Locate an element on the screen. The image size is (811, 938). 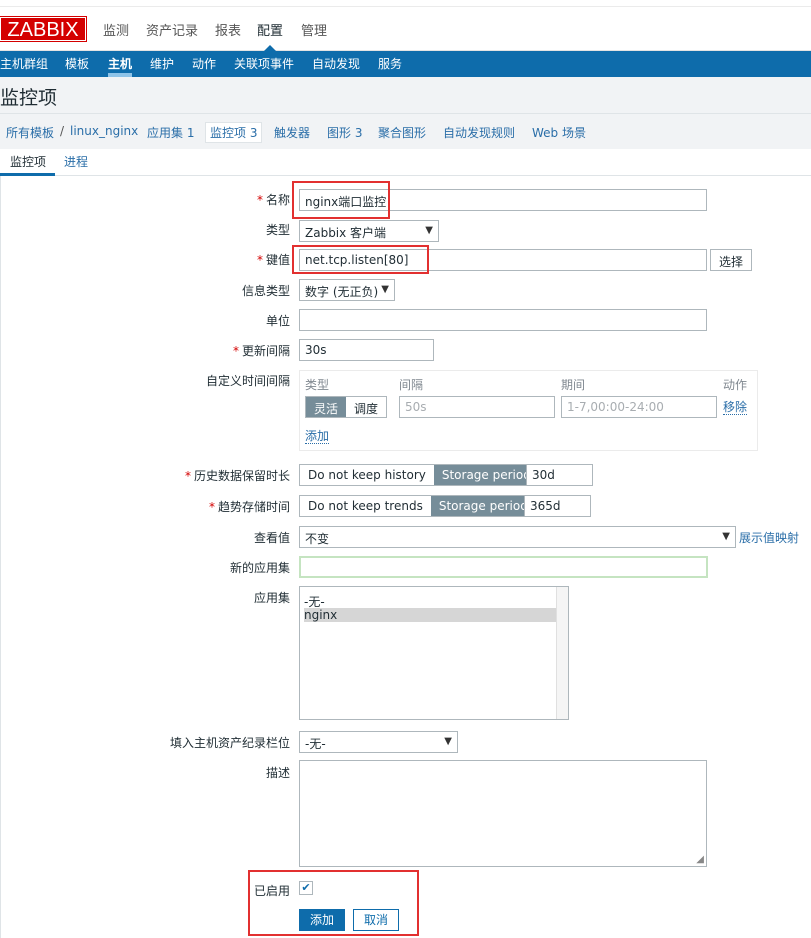
submenu-maintenance: 维护 is located at coordinates (162, 63).